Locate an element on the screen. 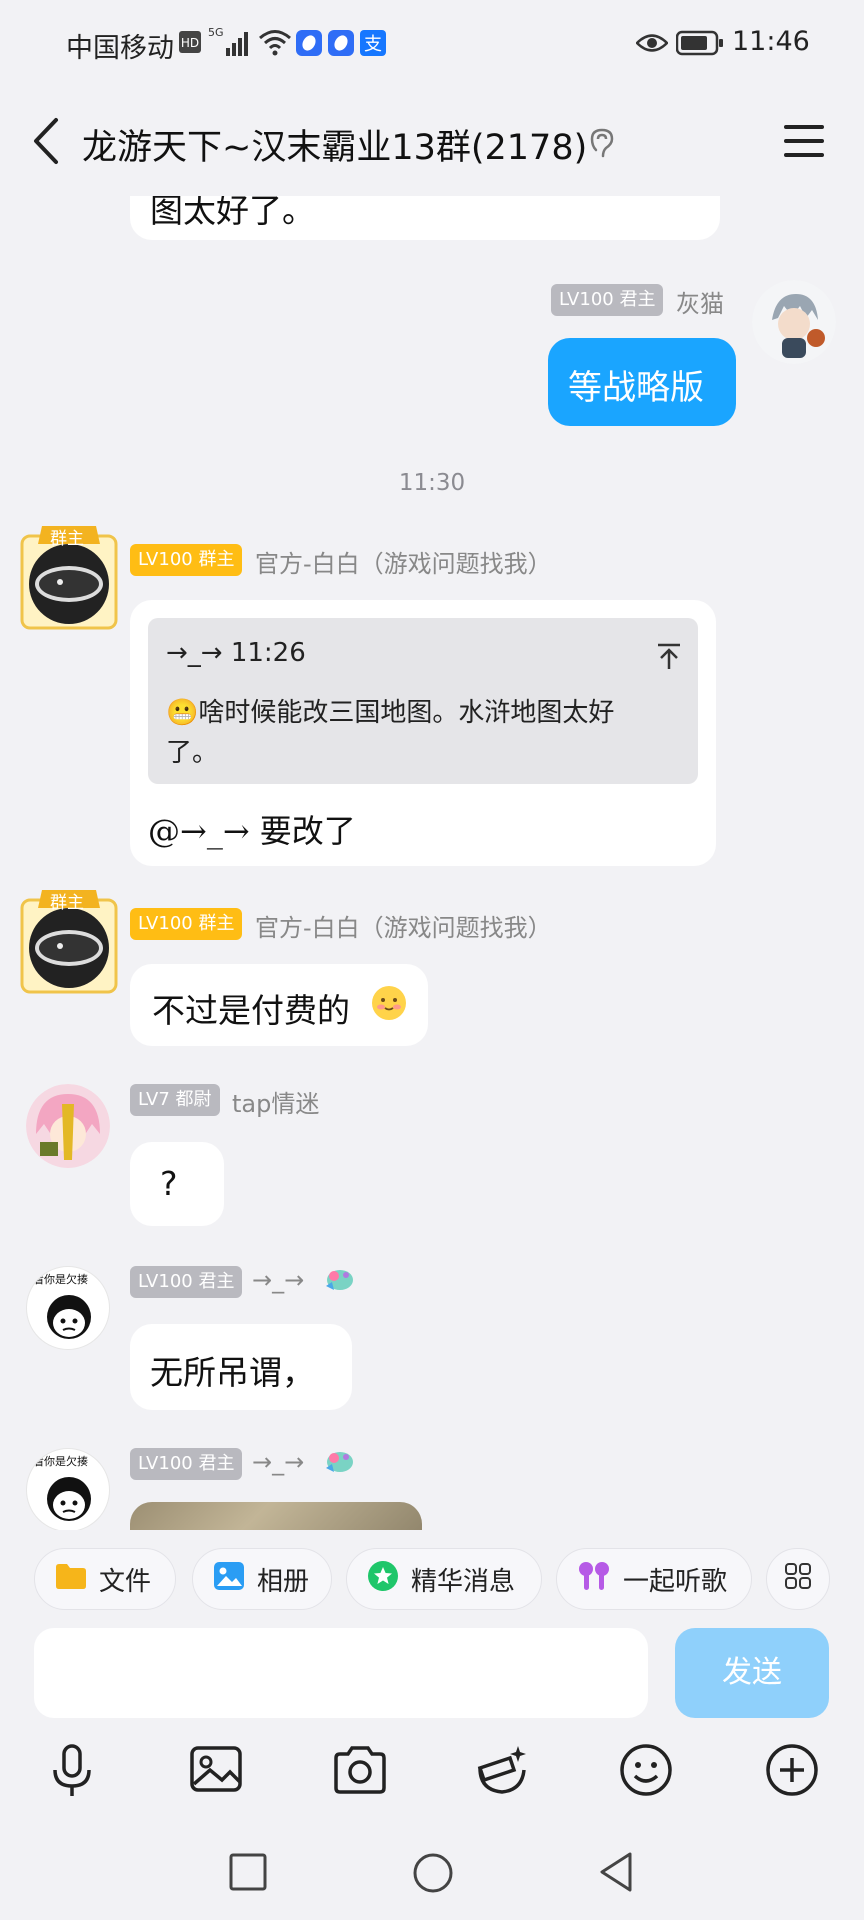 The image size is (864, 1920). plus-icon is located at coordinates (792, 1770).